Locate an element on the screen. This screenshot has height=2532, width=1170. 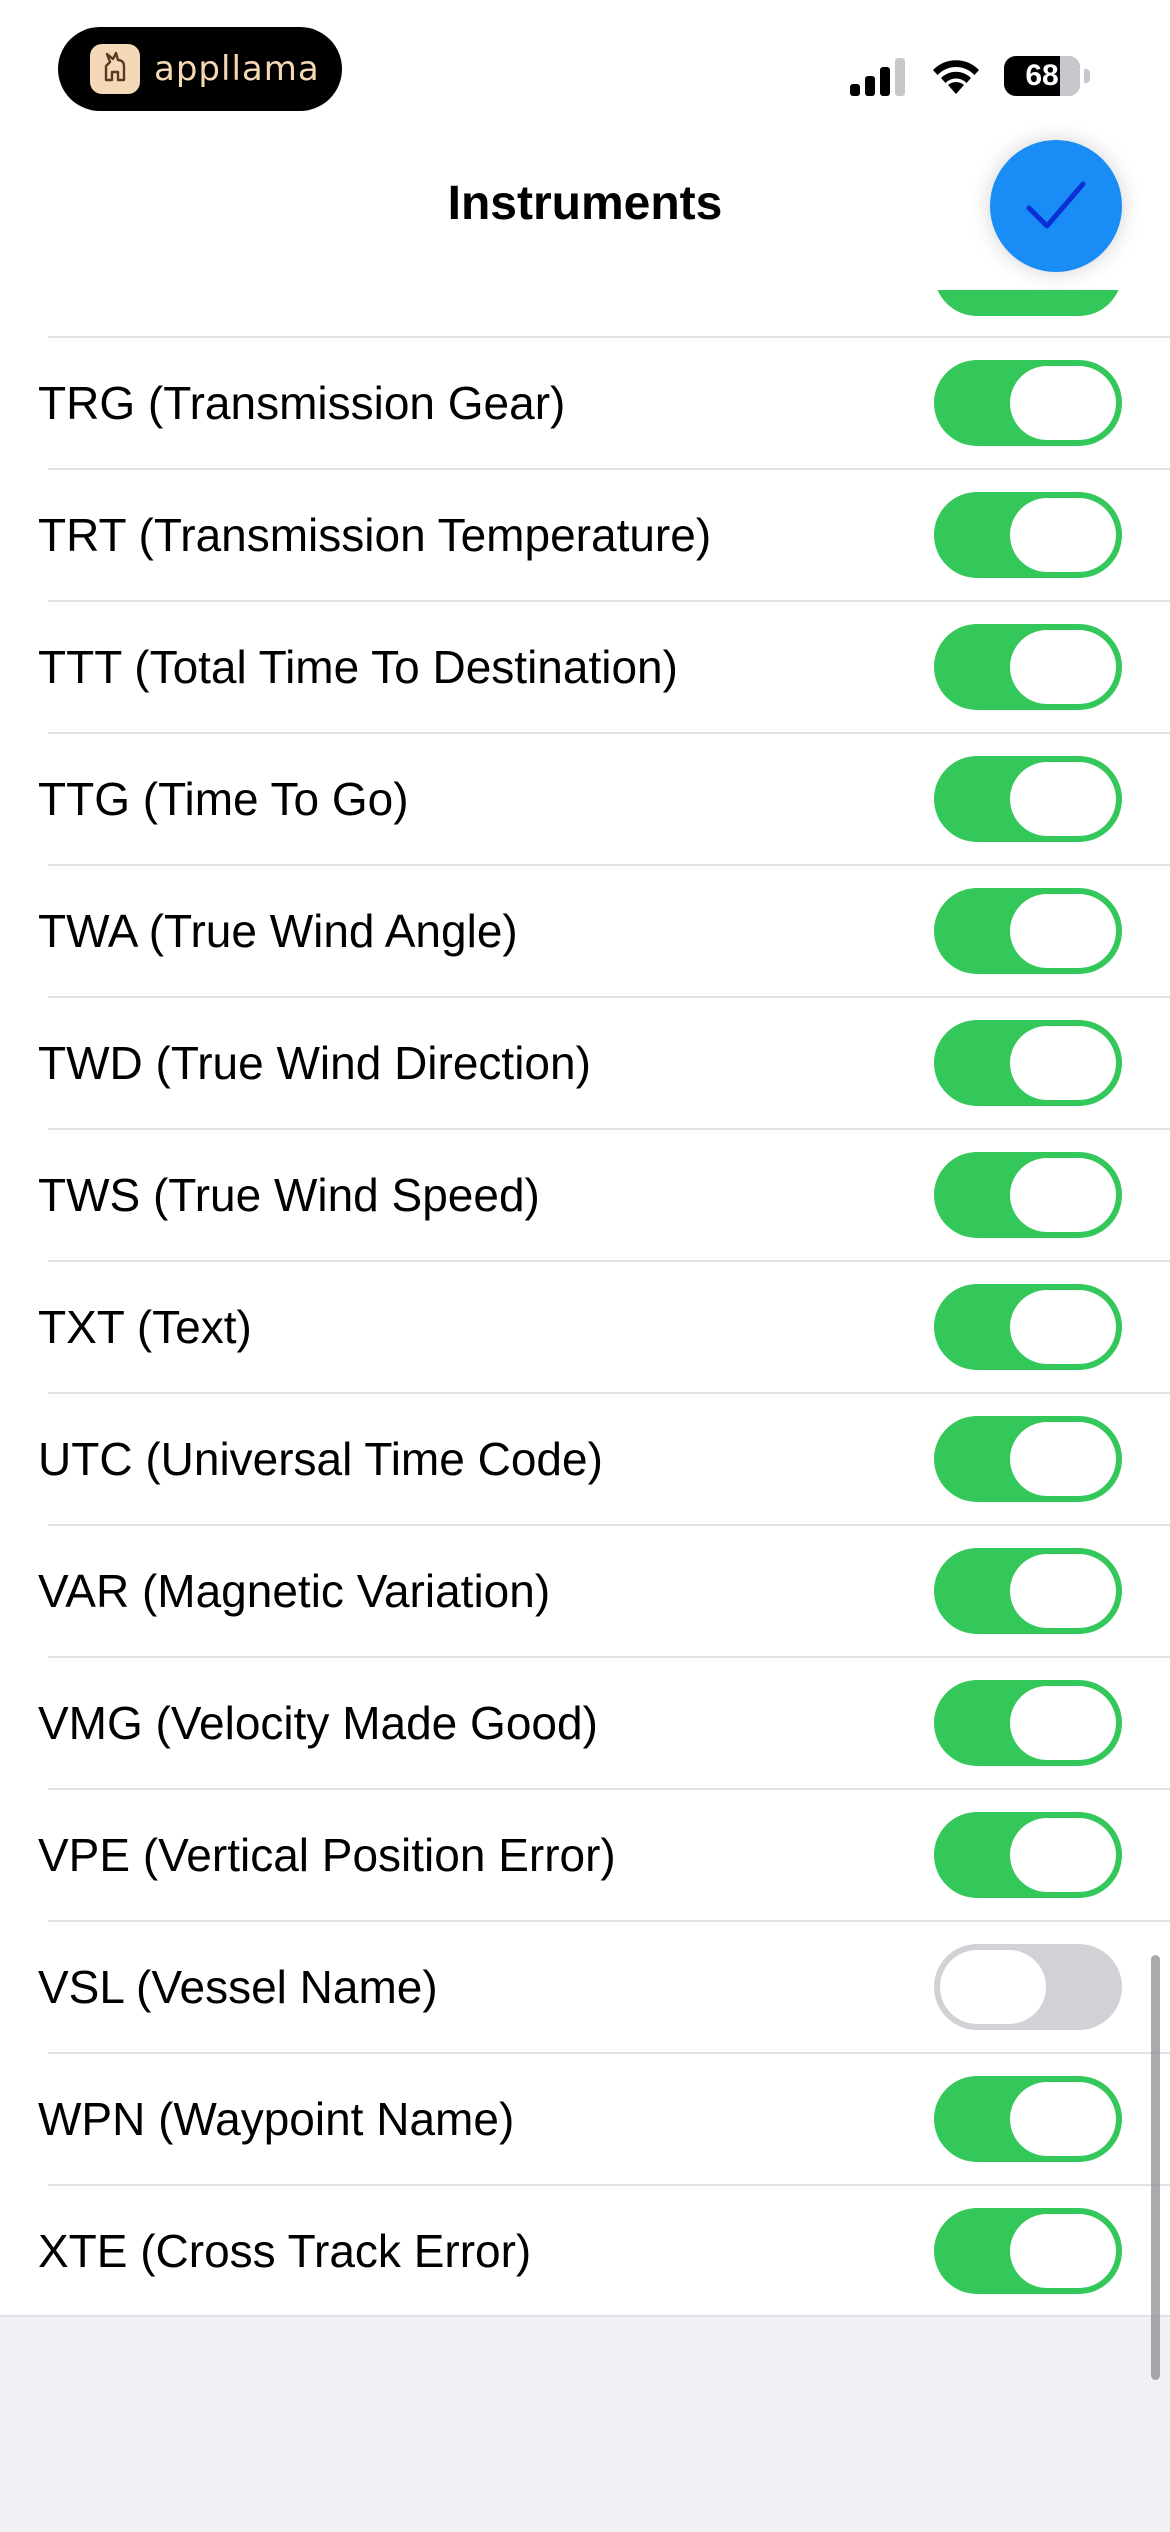
checkmark-icon is located at coordinates (1056, 205).